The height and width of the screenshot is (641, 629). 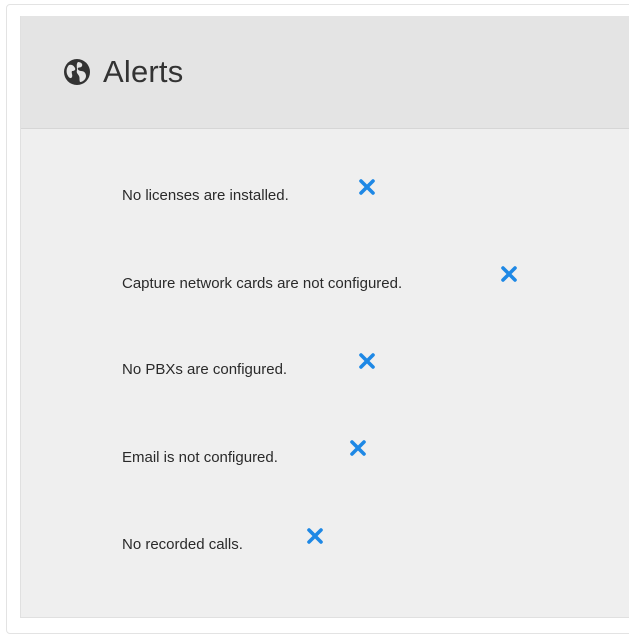 I want to click on alert-item: No recorded calls., so click(x=182, y=537).